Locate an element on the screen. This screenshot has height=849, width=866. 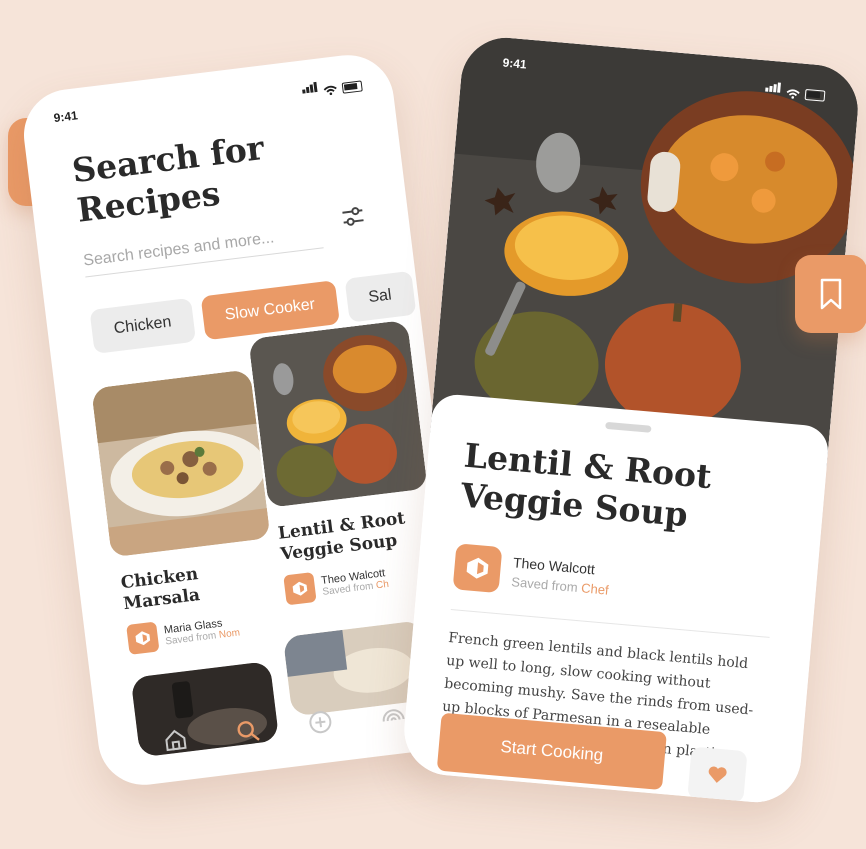
sliders-icon is located at coordinates (353, 216).